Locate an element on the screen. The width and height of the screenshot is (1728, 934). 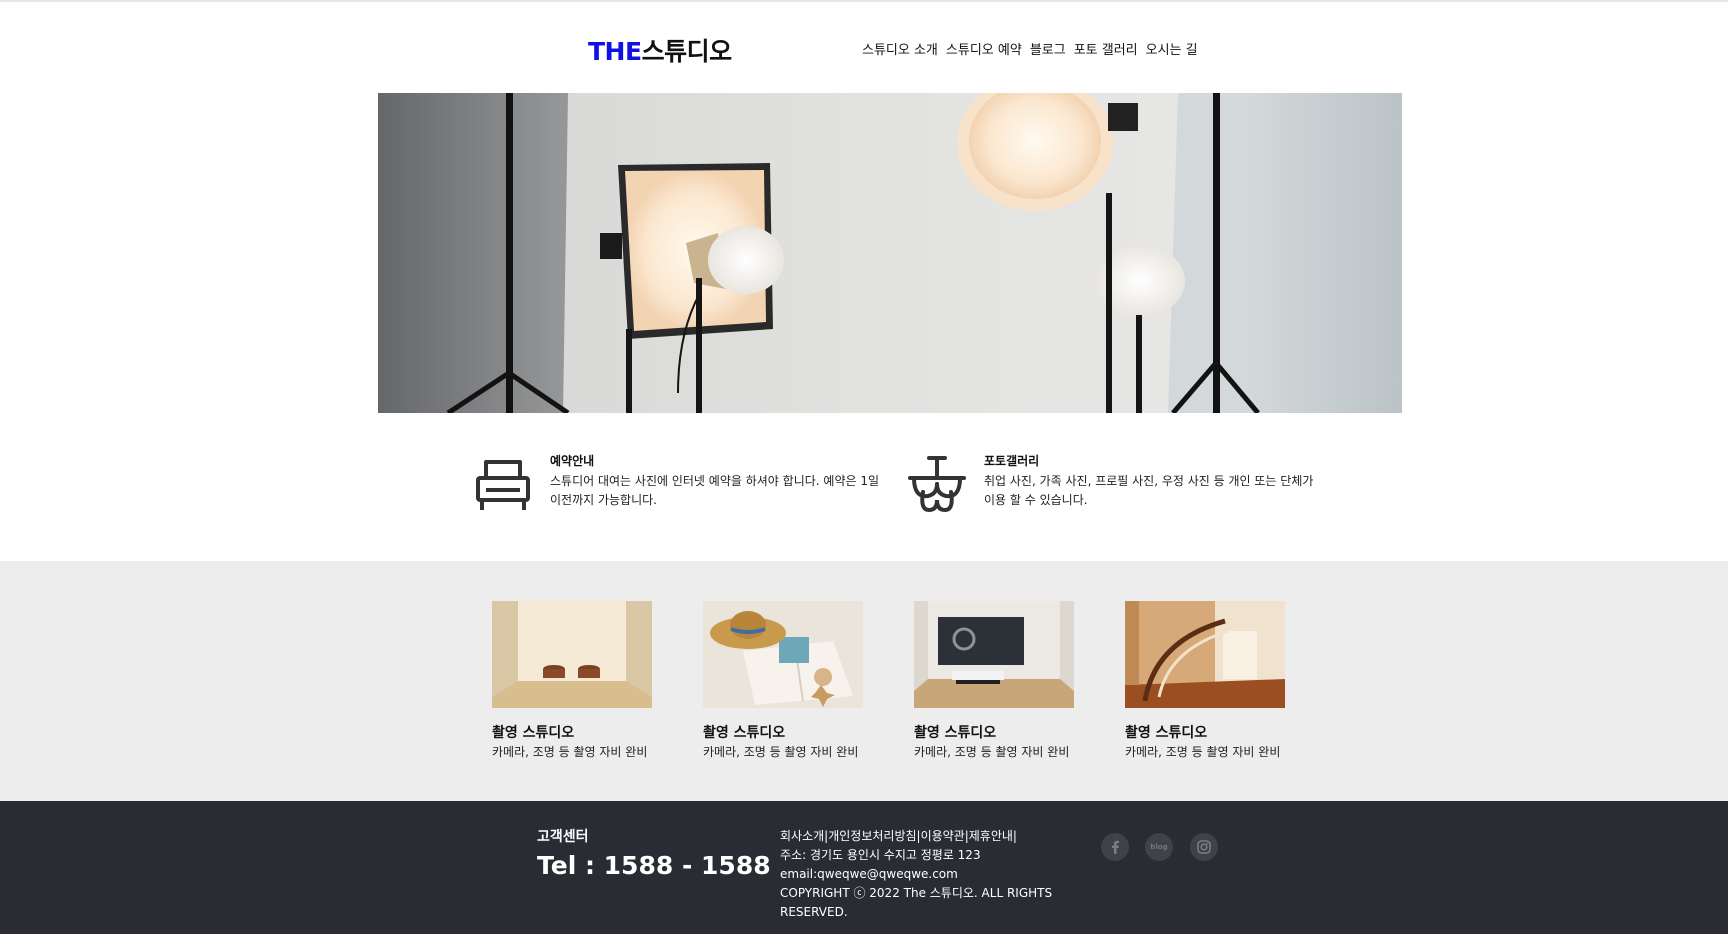
reservation-title: 예약안내 is located at coordinates (572, 461).